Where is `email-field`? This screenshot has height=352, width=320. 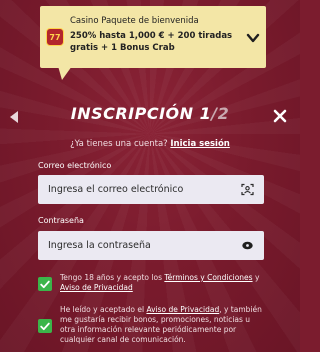
email-field is located at coordinates (138, 189).